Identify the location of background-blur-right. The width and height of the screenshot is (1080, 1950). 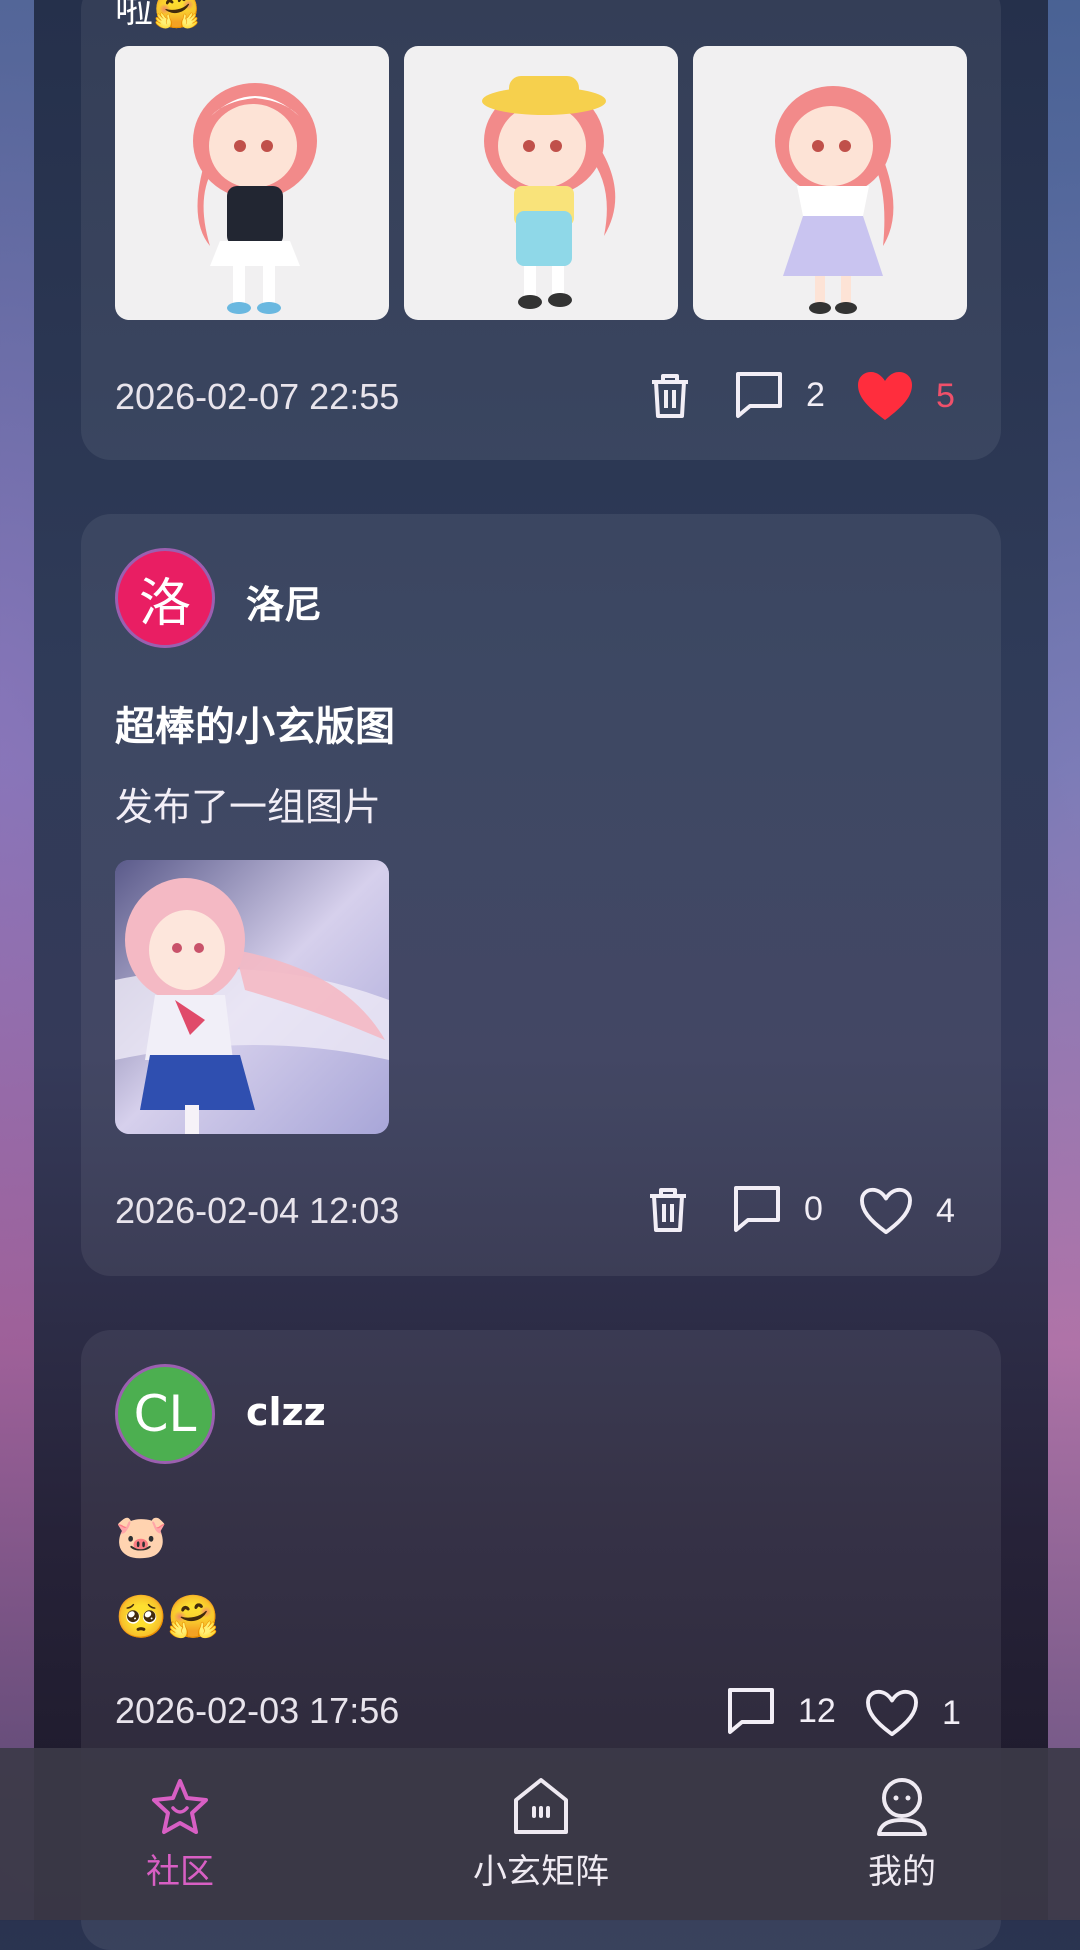
(1064, 960).